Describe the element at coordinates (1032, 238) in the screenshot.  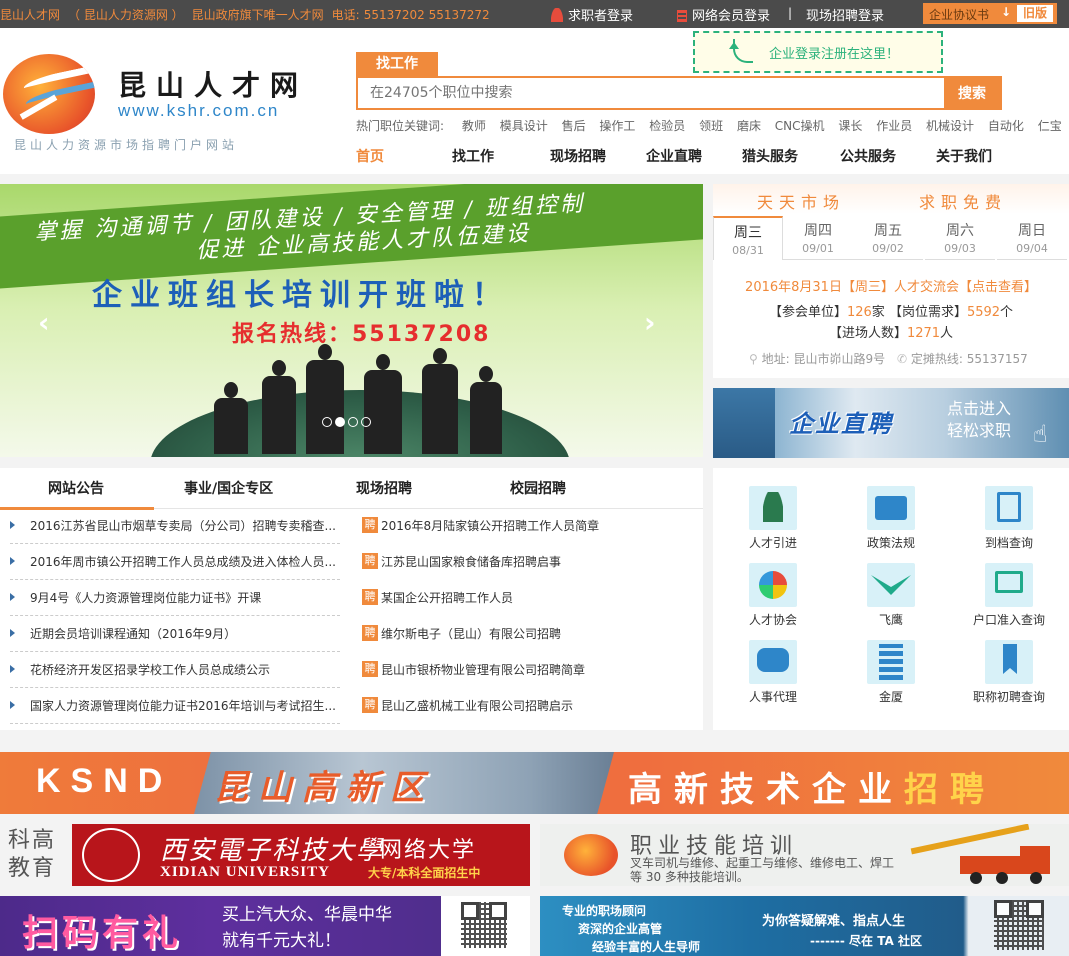
I see `day-tab-sun: 周日 09/04` at that location.